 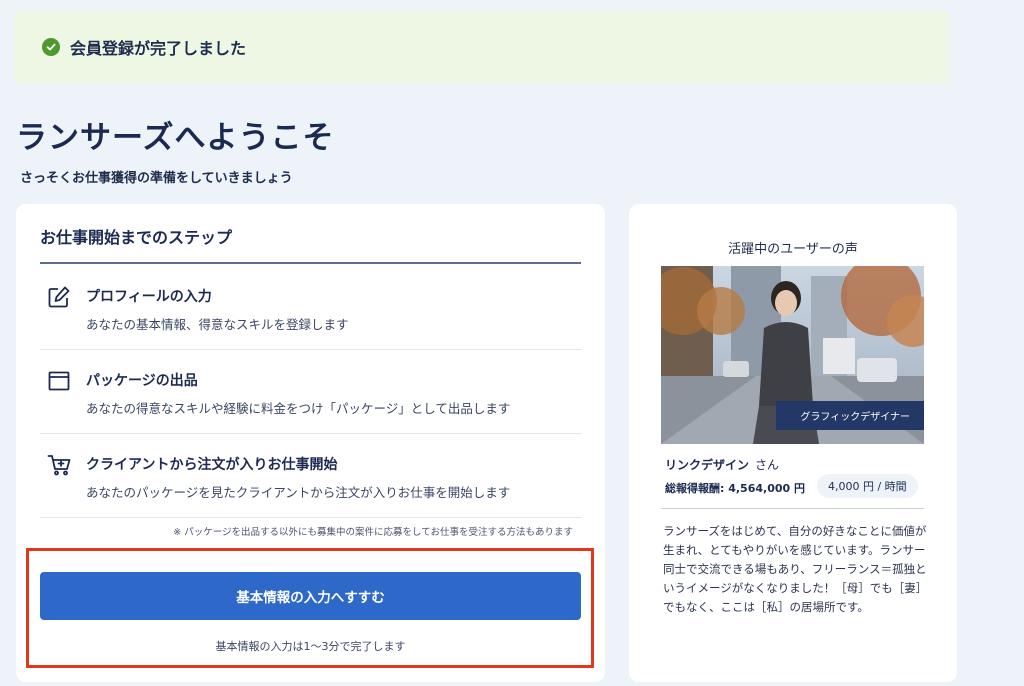 What do you see at coordinates (310, 646) in the screenshot?
I see `cta-note: 基本情報の入力は1〜3分で完了します` at bounding box center [310, 646].